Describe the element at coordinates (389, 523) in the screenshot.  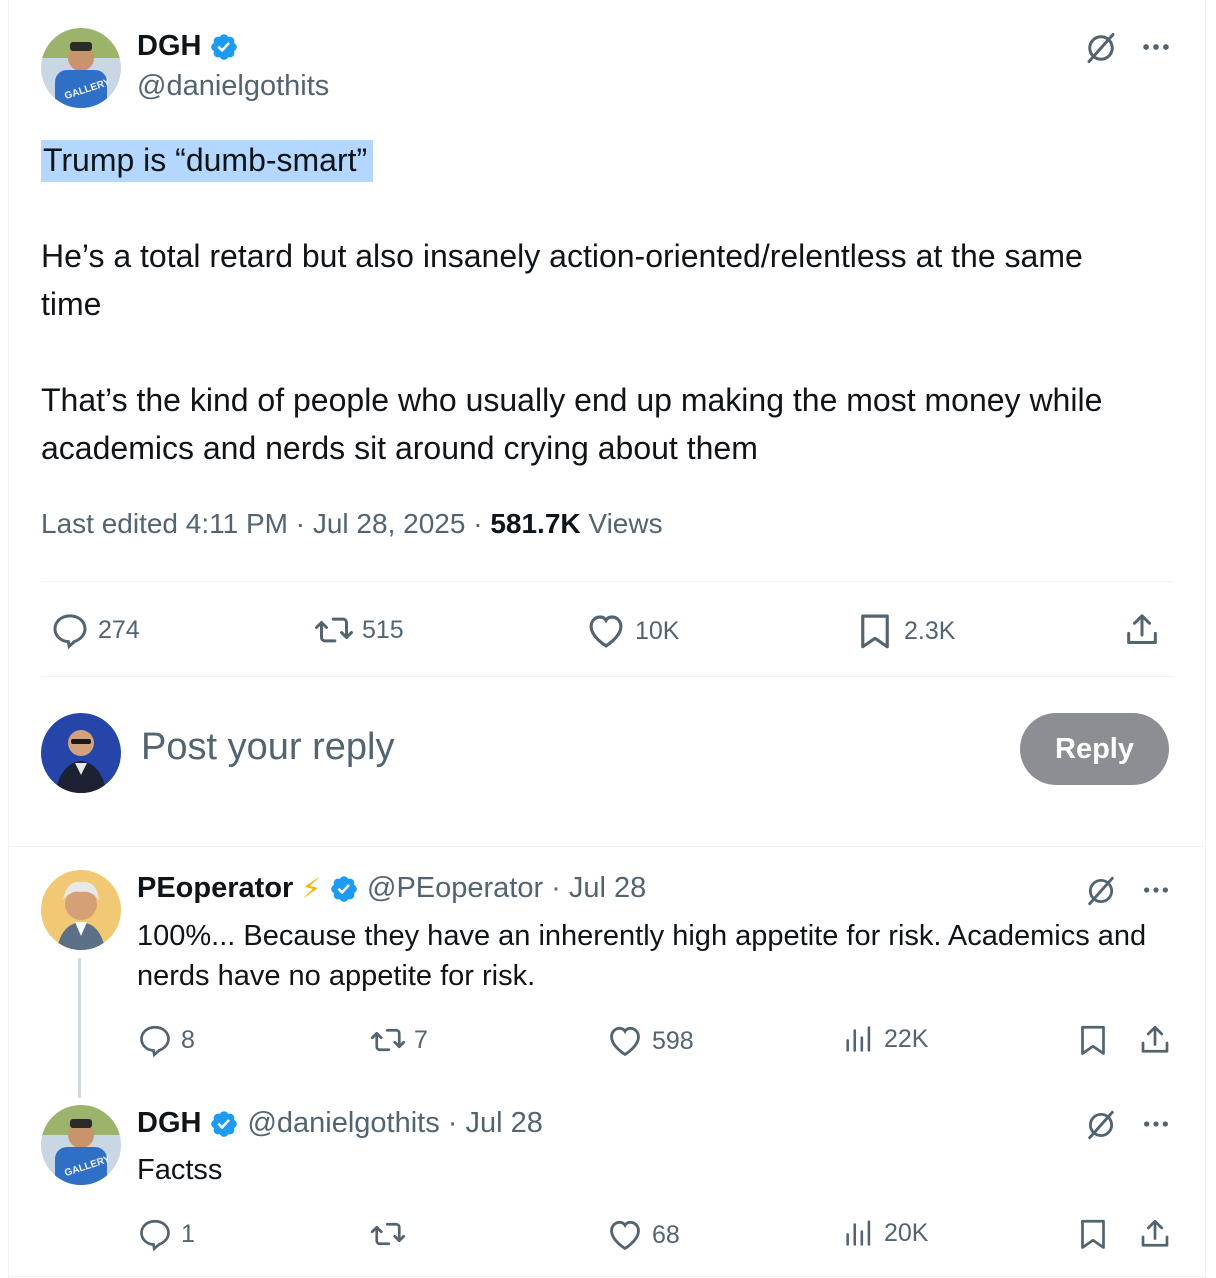
I see `post-date: Jul 28, 2025` at that location.